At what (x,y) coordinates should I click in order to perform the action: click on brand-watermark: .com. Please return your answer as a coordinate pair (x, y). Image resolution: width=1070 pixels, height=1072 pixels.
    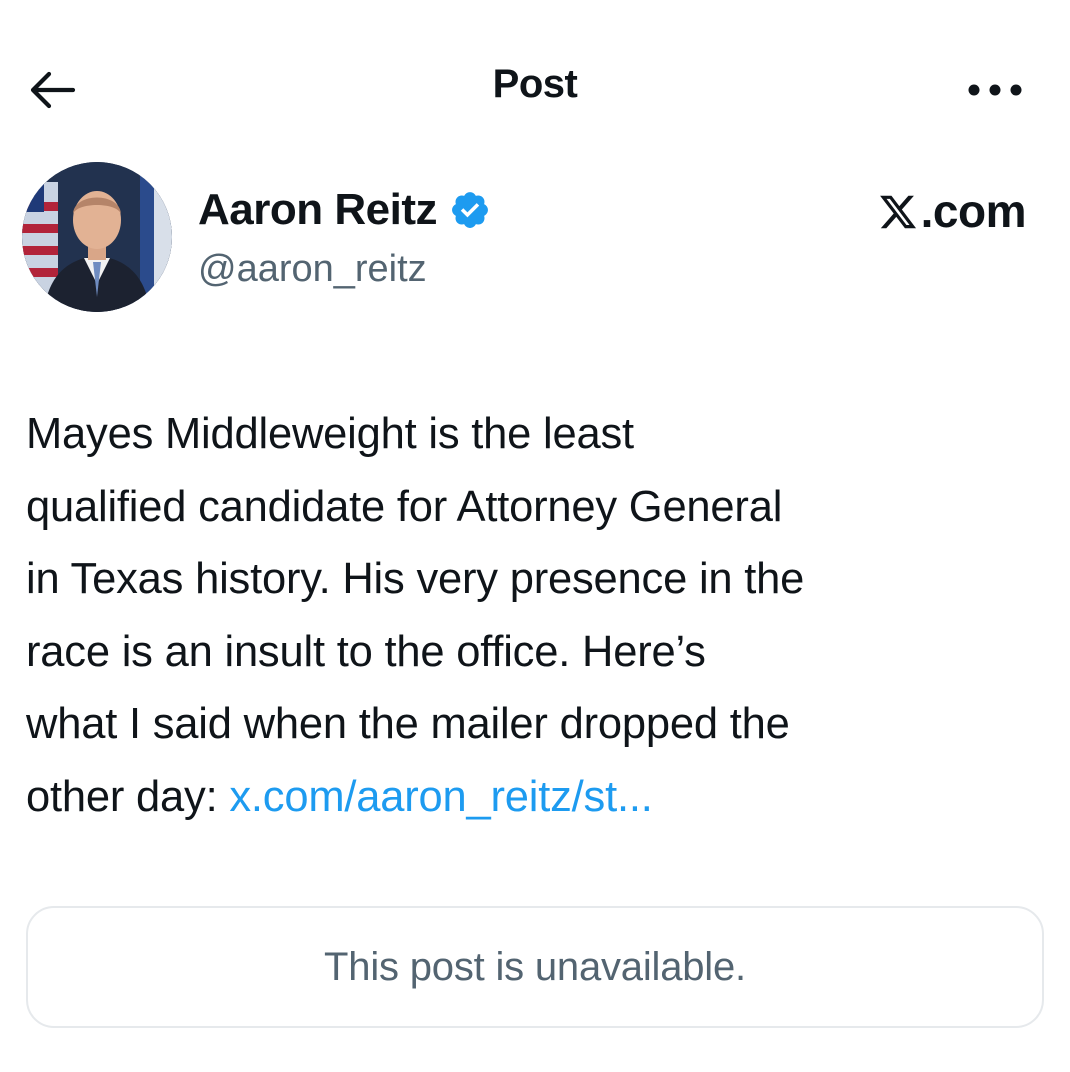
    Looking at the image, I should click on (952, 211).